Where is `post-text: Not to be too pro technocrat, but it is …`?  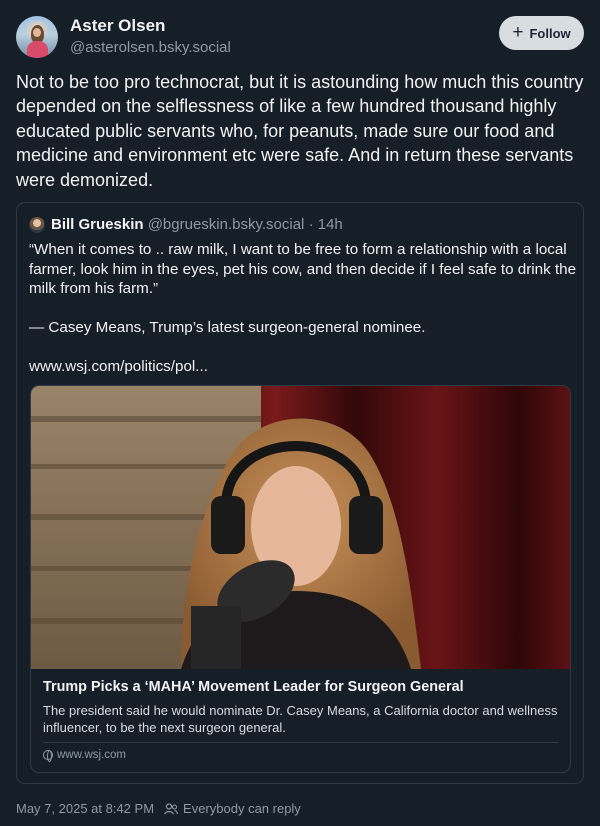
post-text: Not to be too pro technocrat, but it is … is located at coordinates (300, 131).